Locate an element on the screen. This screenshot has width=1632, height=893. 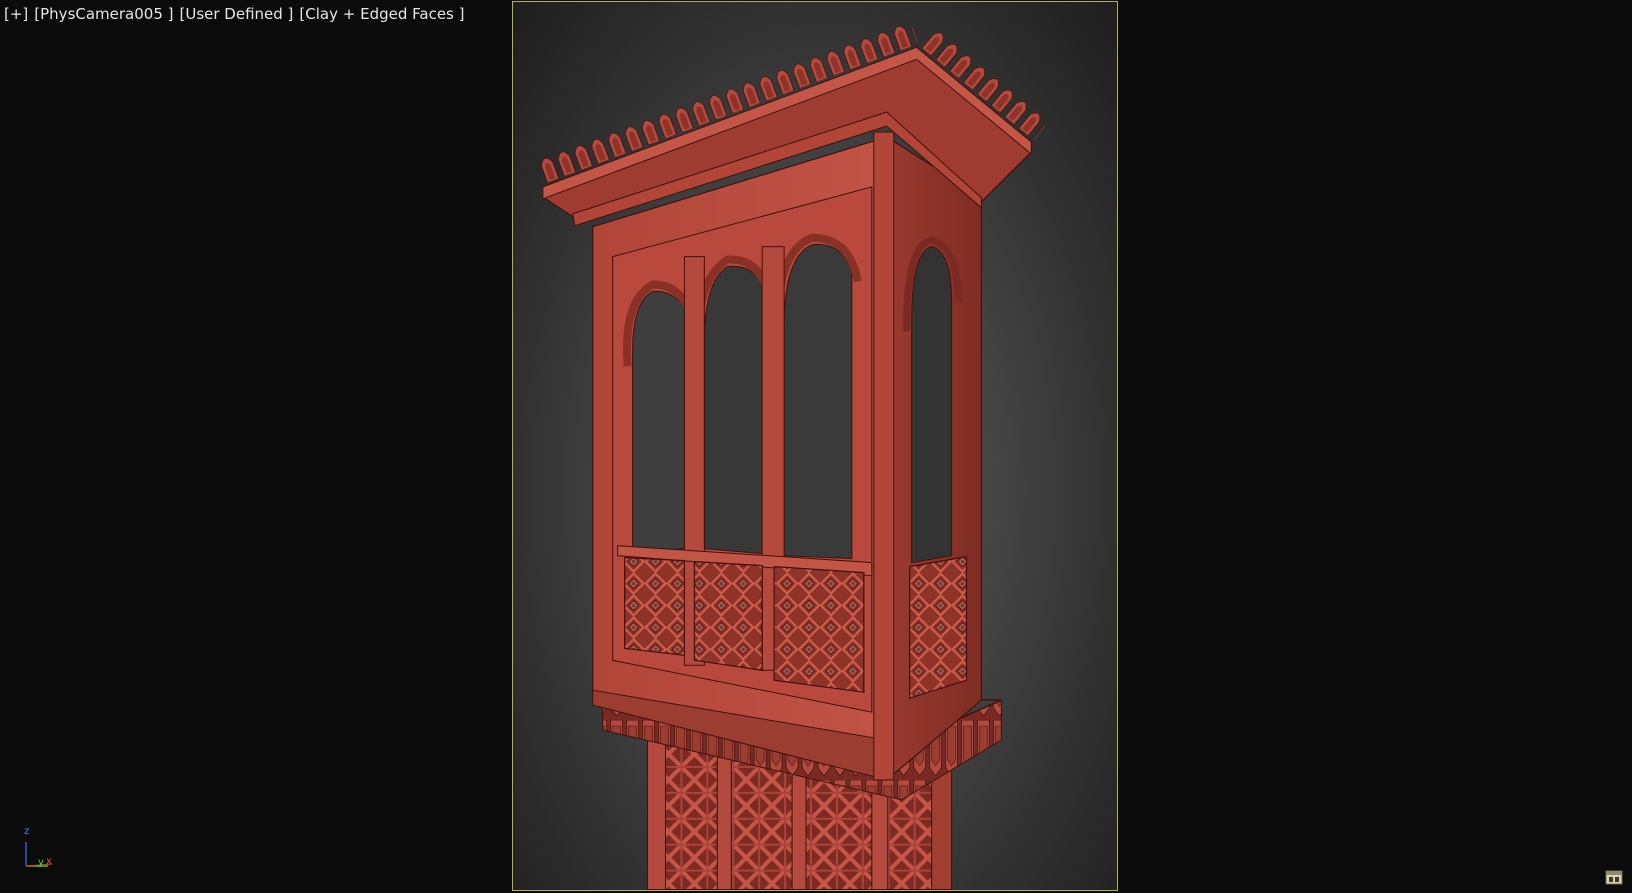
viewport-plus-menu: [+] is located at coordinates (16, 14).